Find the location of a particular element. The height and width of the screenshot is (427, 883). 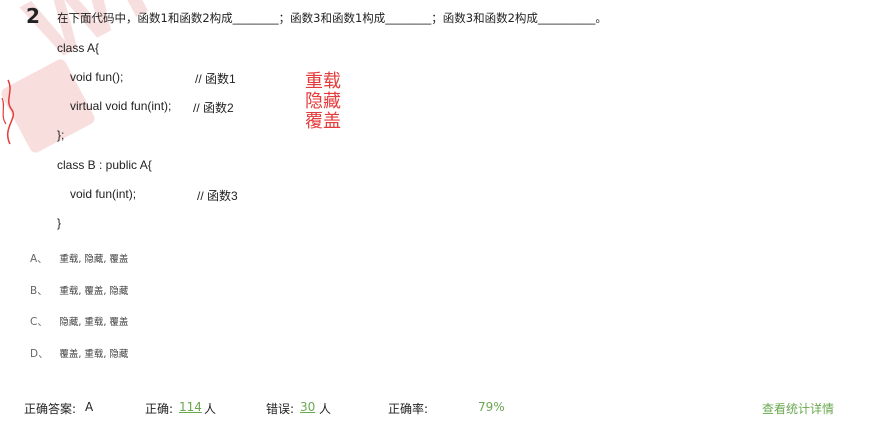

option-text: 覆盖, 重载, 隐藏 is located at coordinates (94, 354).